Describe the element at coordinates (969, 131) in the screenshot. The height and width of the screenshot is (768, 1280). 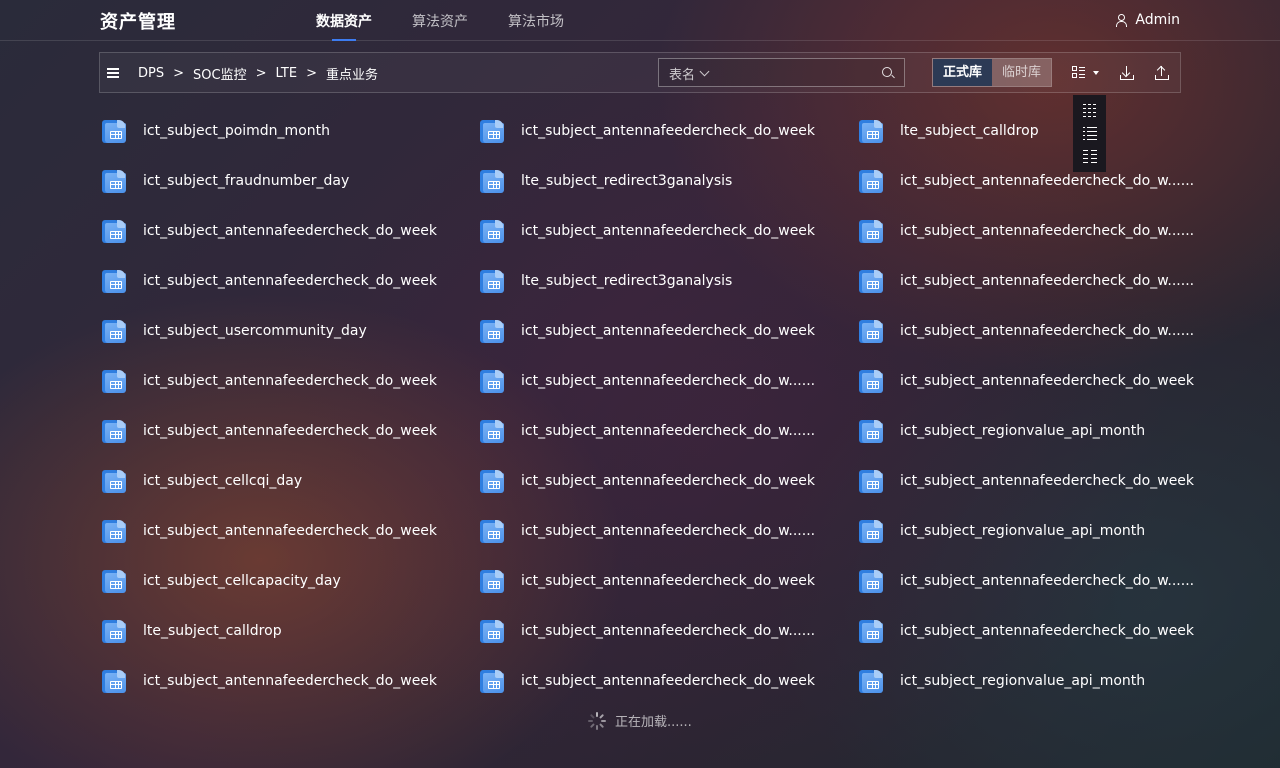
I see `table-item-name: lte_subject_calldrop` at that location.